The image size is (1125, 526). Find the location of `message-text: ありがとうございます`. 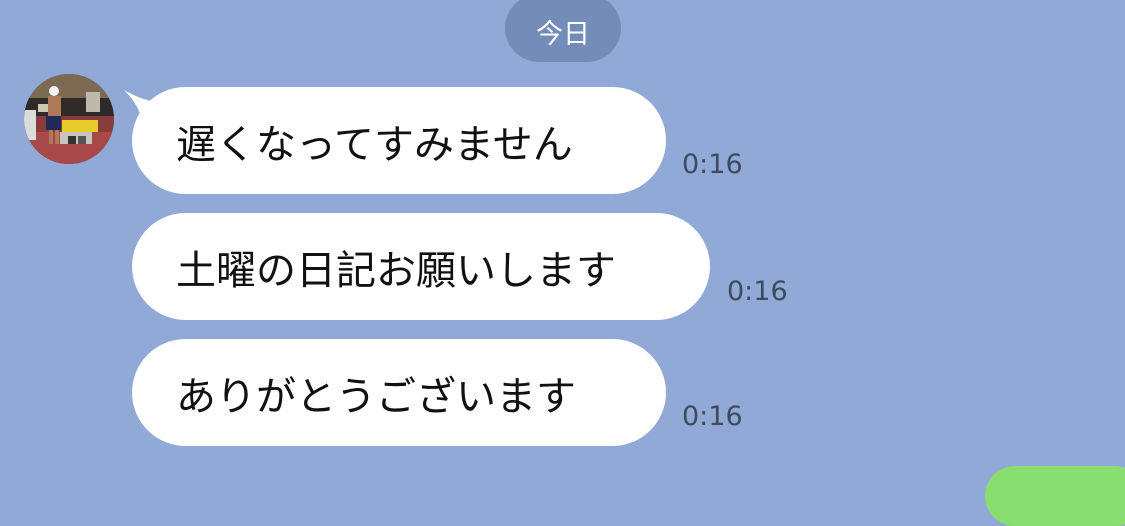

message-text: ありがとうございます is located at coordinates (376, 396).